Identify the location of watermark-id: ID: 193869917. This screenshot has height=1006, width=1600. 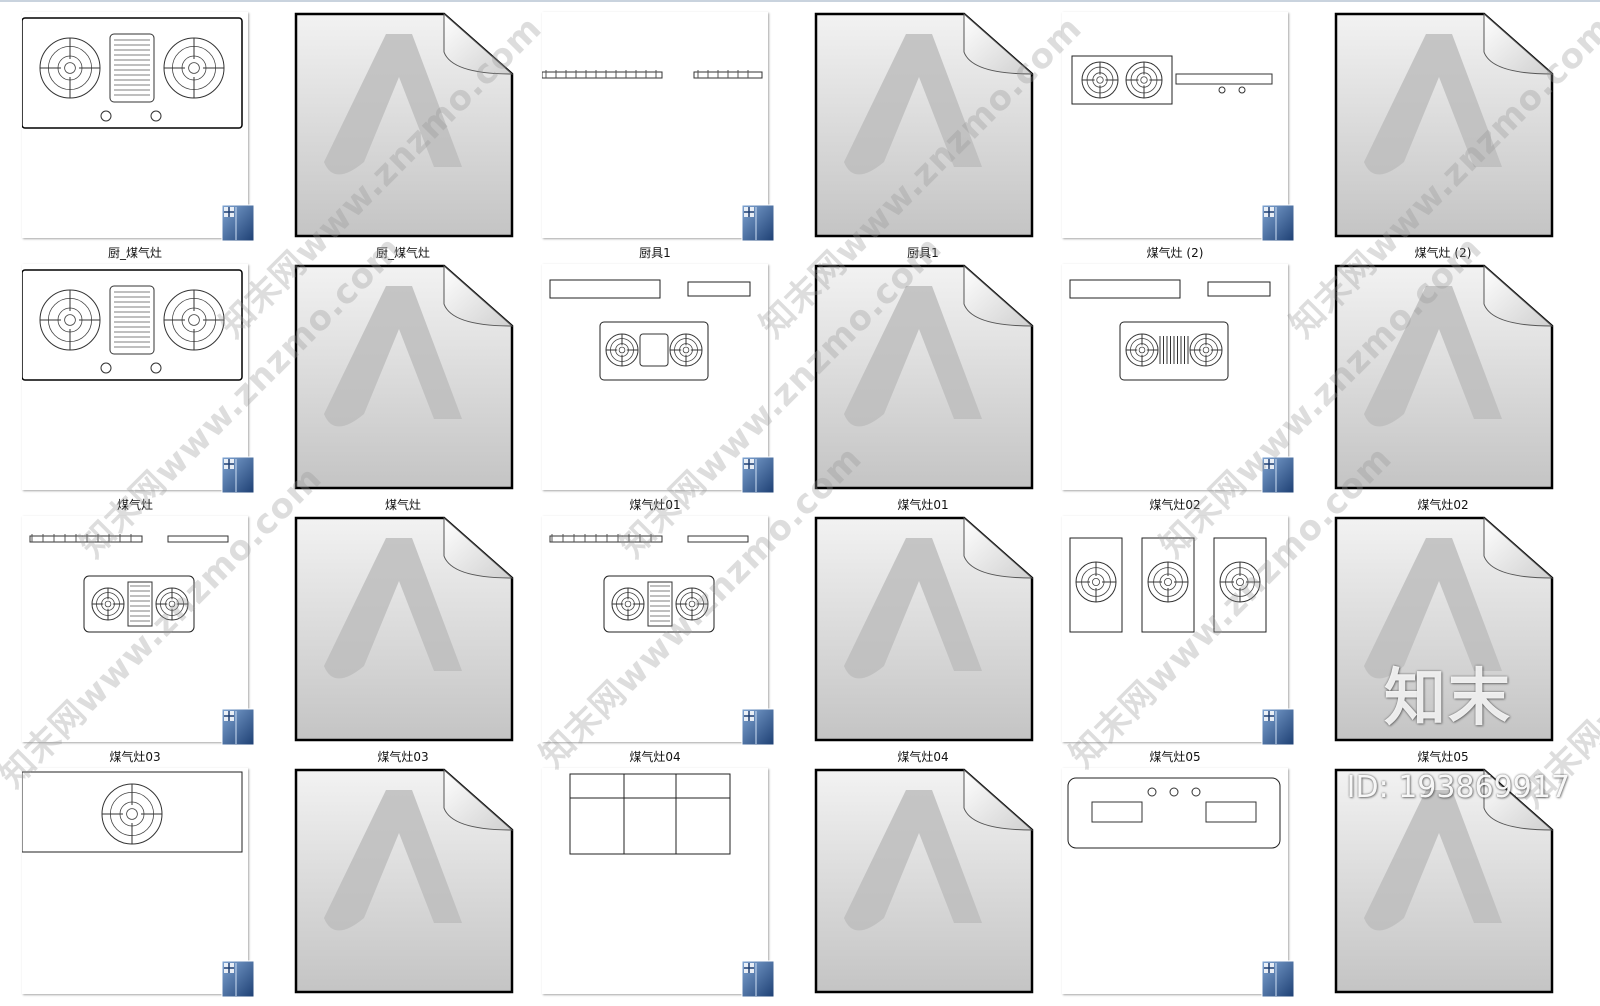
(1458, 787).